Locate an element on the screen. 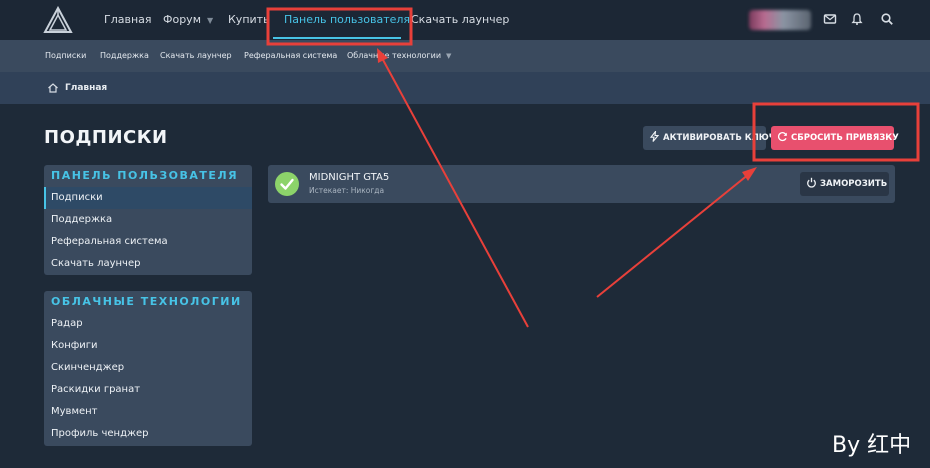 This screenshot has width=930, height=468. subscription-expiry: Истекает: Никогда is located at coordinates (347, 190).